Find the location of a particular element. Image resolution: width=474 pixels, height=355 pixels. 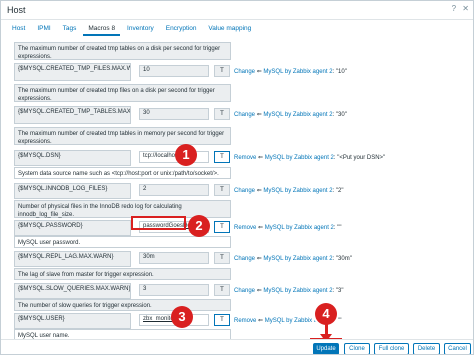

inherited-value: ⇐ MySQL by Zabbix agent 2: "30m" is located at coordinates (304, 259).